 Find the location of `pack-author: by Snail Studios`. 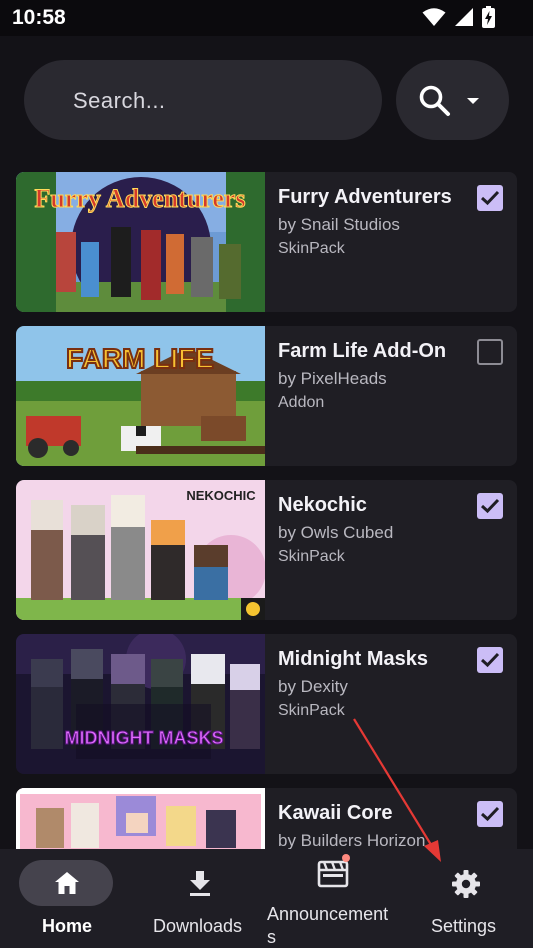

pack-author: by Snail Studios is located at coordinates (339, 224).